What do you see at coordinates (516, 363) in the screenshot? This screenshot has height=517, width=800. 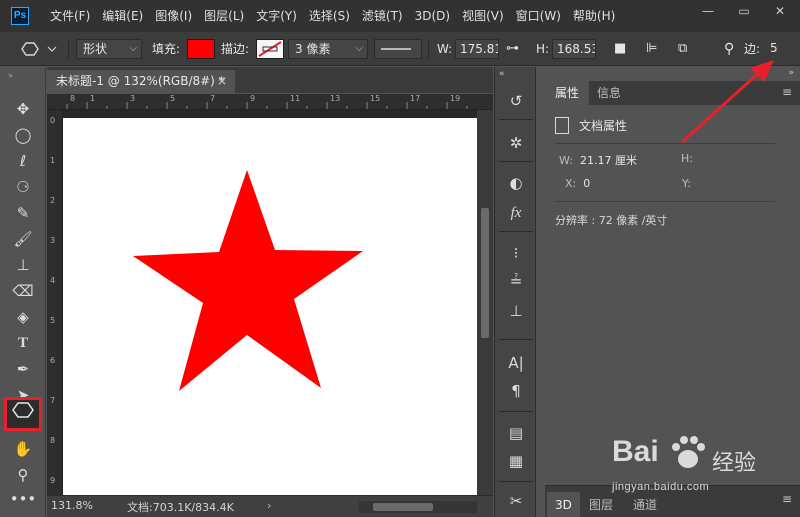 I see `character-icon: A|` at bounding box center [516, 363].